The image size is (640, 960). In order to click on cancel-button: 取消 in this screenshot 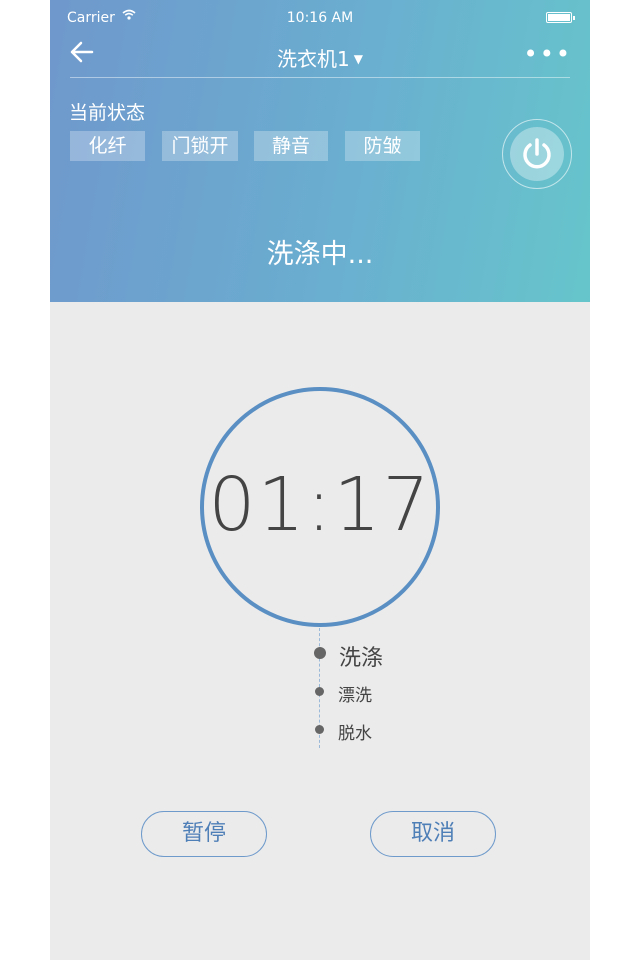, I will do `click(433, 834)`.